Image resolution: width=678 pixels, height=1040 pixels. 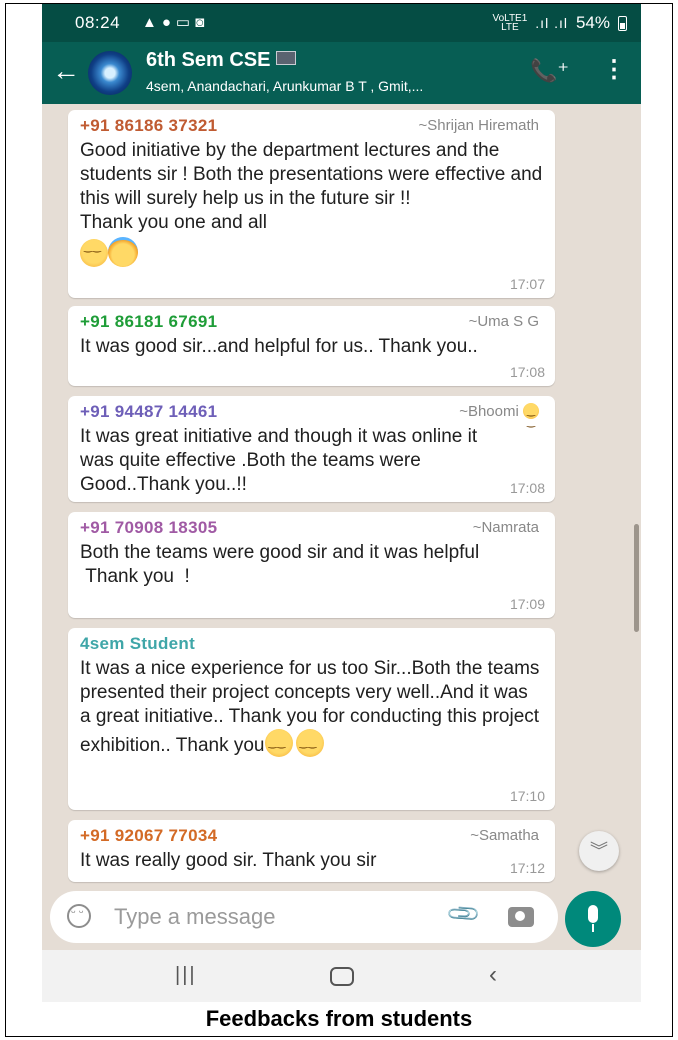 I want to click on message-alias: ~Uma S G, so click(x=503, y=321).